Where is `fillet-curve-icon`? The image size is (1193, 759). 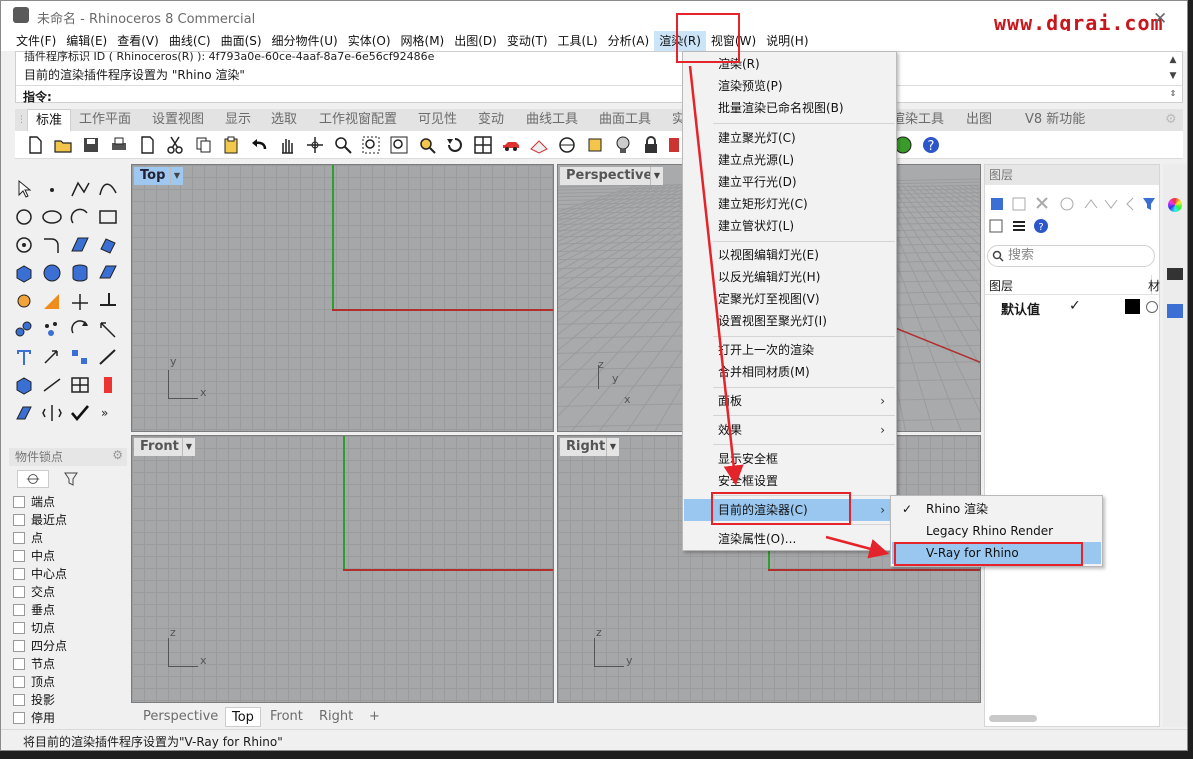
fillet-curve-icon is located at coordinates (52, 245).